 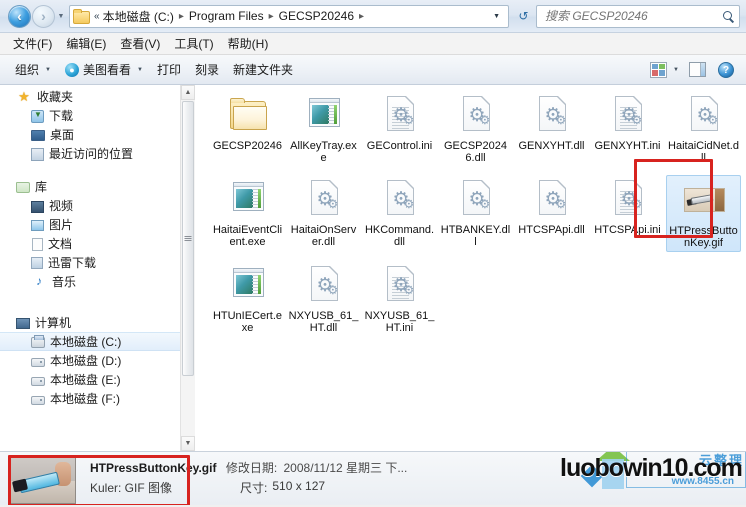 What do you see at coordinates (23, 323) in the screenshot?
I see `computer-icon` at bounding box center [23, 323].